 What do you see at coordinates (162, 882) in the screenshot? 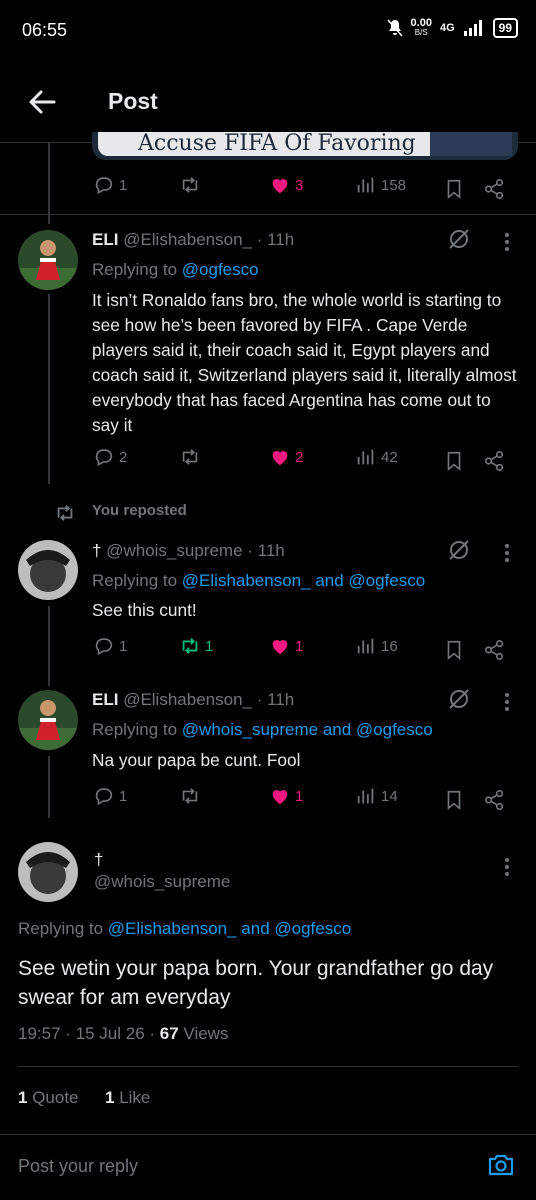
I see `main-author-handle: @whois_supreme` at bounding box center [162, 882].